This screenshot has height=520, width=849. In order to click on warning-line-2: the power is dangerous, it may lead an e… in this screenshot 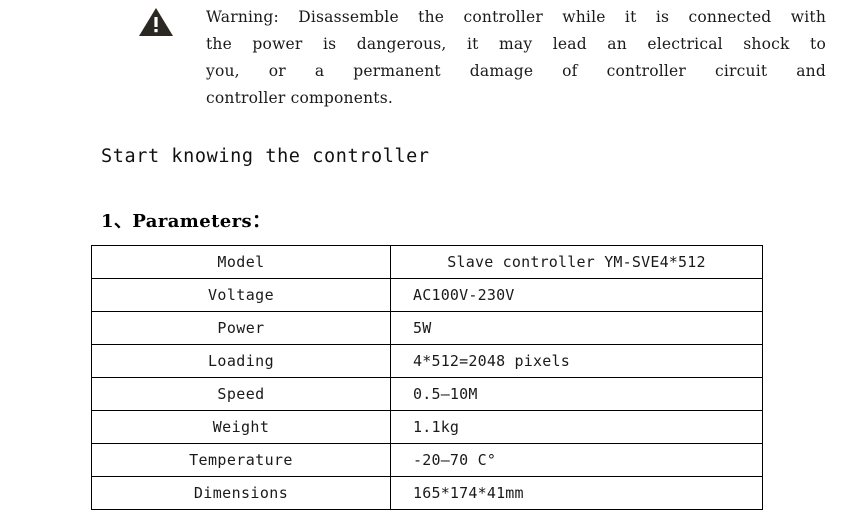, I will do `click(516, 44)`.